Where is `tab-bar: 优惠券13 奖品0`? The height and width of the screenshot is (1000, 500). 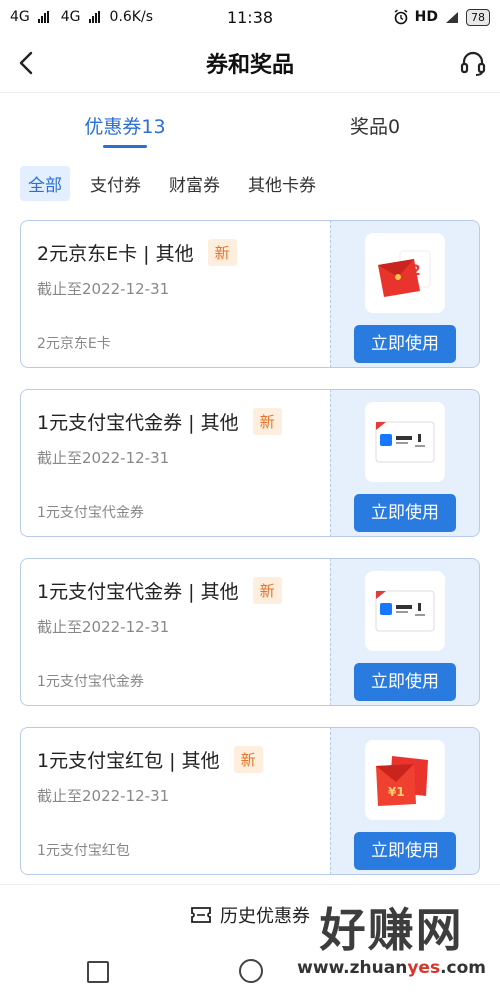
tab-bar: 优惠券13 奖品0 is located at coordinates (250, 126).